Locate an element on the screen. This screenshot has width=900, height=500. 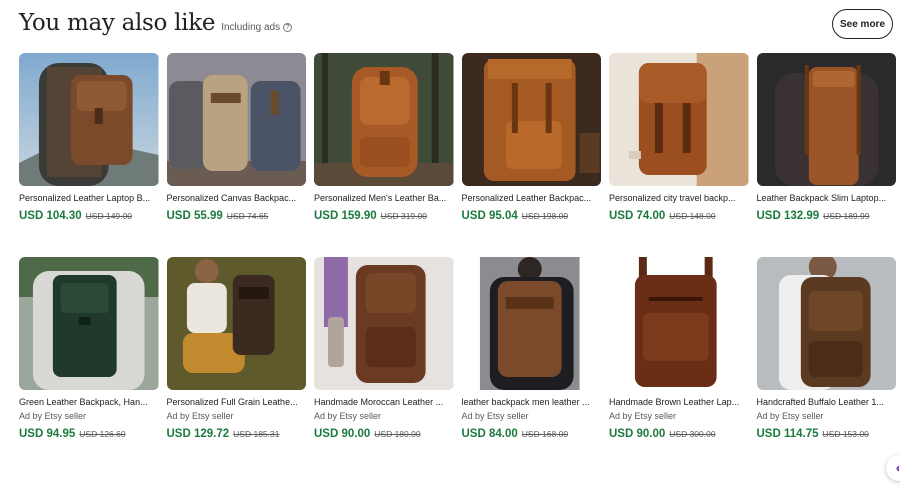
original-price: USD 149.00 is located at coordinates (108, 216).